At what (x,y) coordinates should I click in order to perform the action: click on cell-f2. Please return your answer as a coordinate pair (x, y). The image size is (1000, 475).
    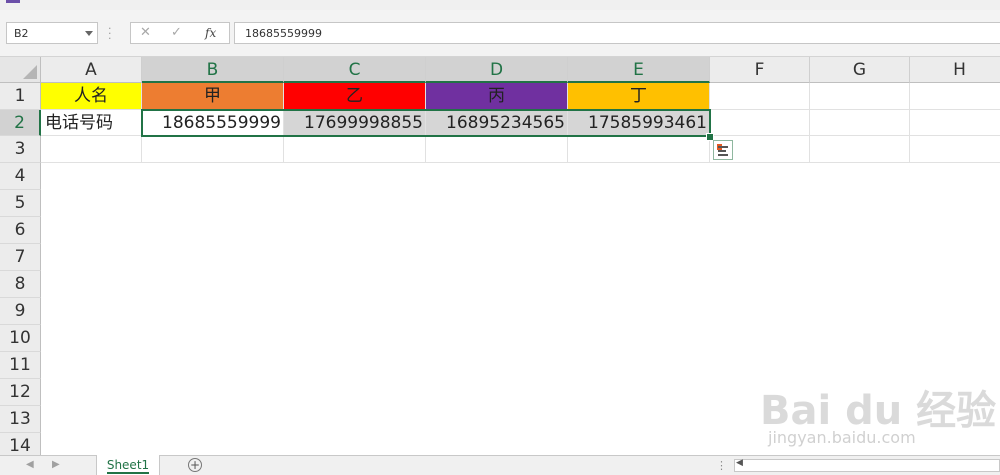
    Looking at the image, I should click on (760, 123).